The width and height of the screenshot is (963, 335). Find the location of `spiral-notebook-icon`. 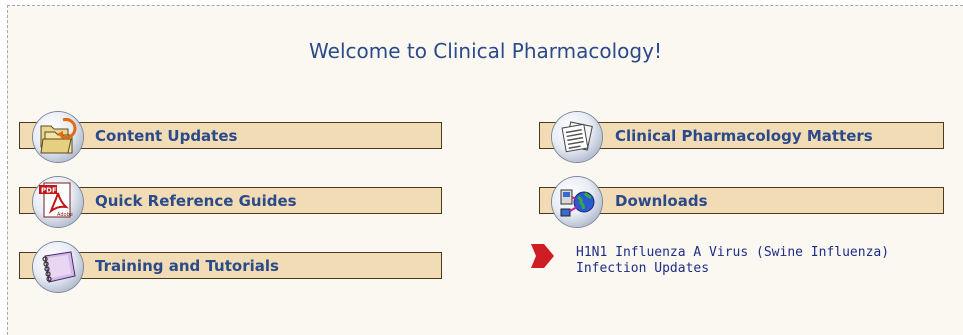

spiral-notebook-icon is located at coordinates (58, 267).